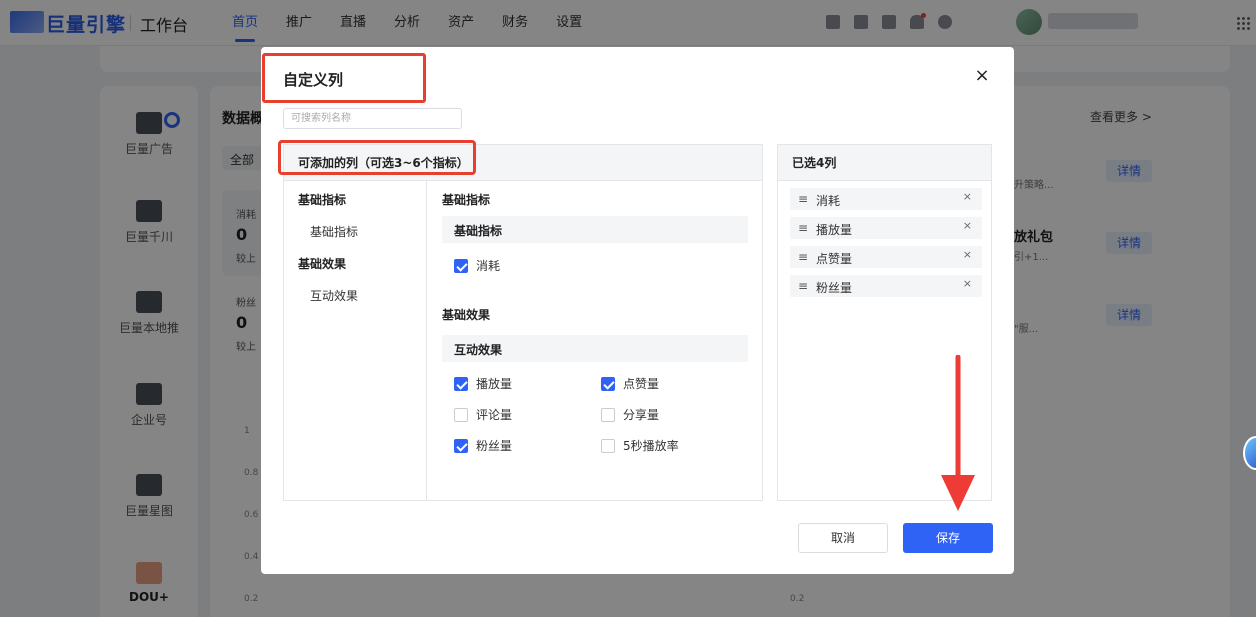 The image size is (1256, 617). Describe the element at coordinates (948, 538) in the screenshot. I see `save-button: 保存` at that location.